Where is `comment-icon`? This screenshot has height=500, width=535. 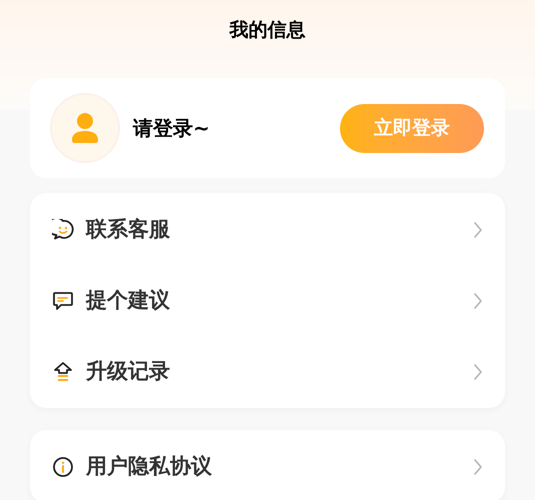 comment-icon is located at coordinates (63, 301).